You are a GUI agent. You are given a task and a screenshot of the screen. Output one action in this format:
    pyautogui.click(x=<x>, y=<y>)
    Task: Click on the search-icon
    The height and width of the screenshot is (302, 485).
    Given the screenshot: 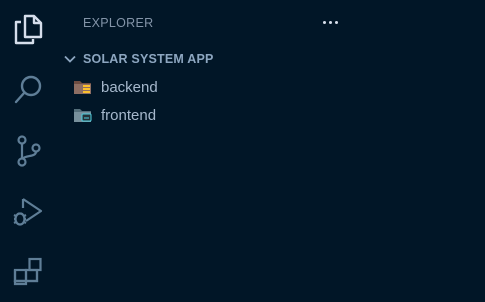 What is the action you would take?
    pyautogui.click(x=28, y=90)
    